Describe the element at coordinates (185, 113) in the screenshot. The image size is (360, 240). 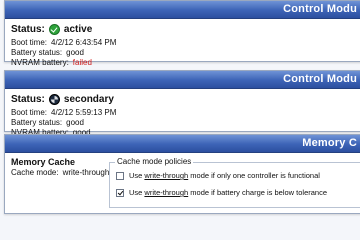
I see `boot-time-row: Boot time: 4/2/12 5:59:13 PM` at that location.